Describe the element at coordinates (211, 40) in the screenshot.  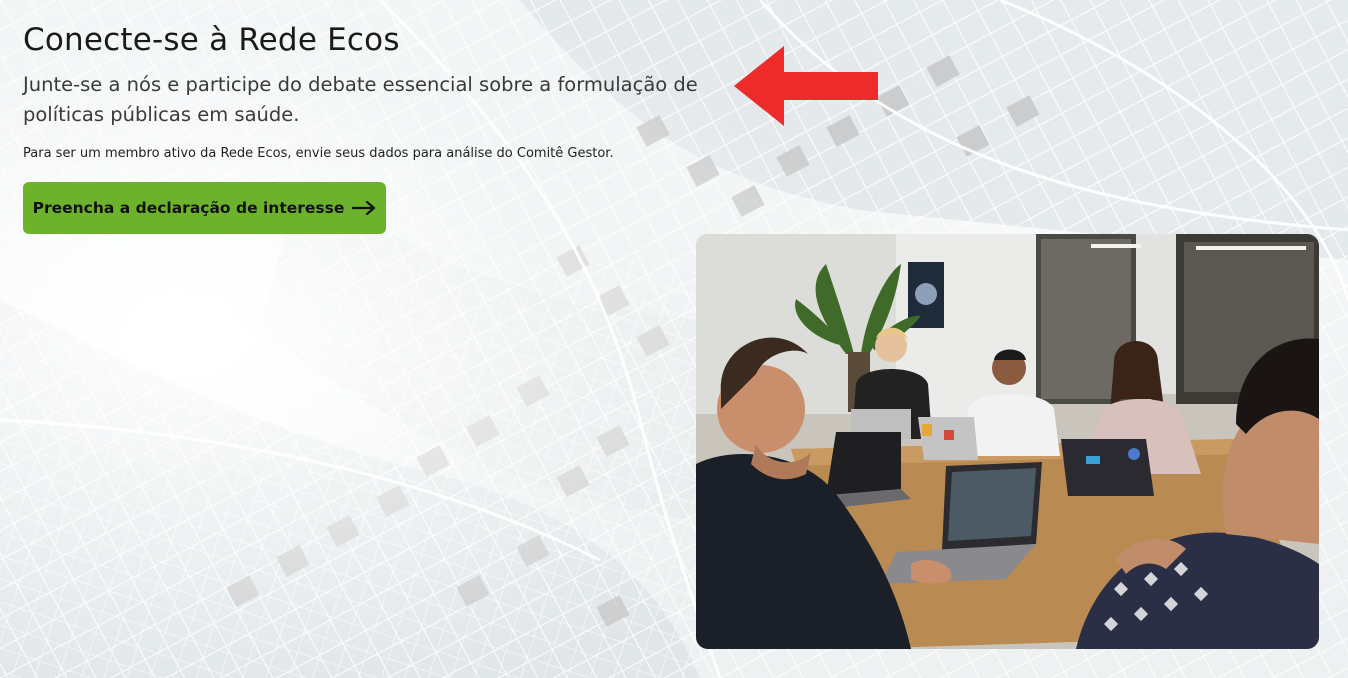
I see `page-title: Conecte-se à Rede Ecos` at that location.